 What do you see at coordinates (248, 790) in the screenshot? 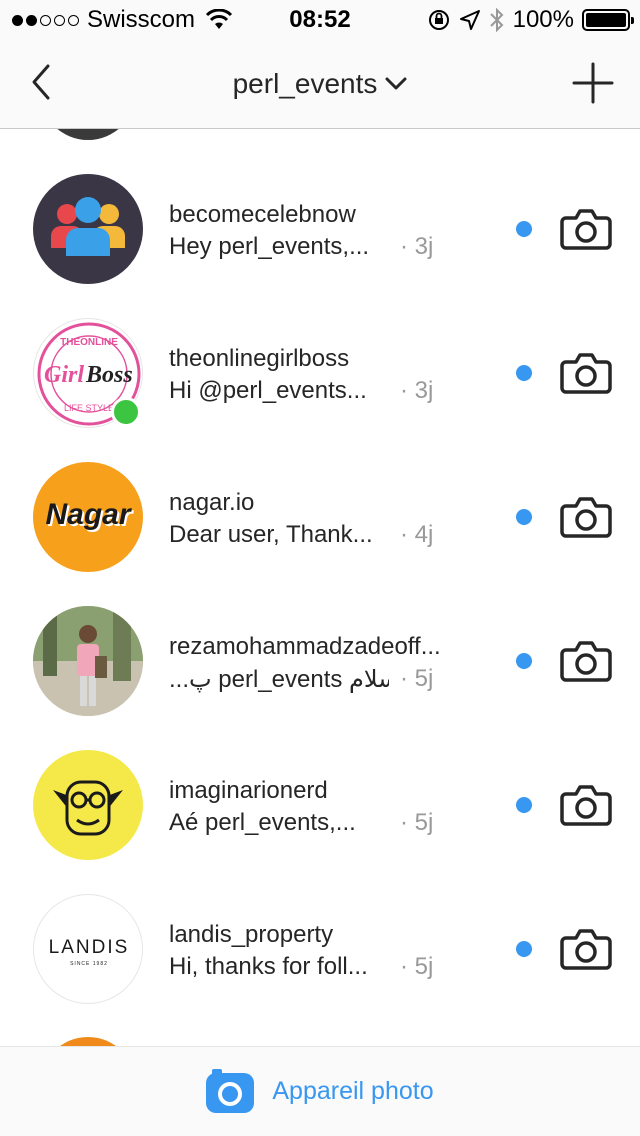
I see `conversation-username: imaginarionerd` at bounding box center [248, 790].